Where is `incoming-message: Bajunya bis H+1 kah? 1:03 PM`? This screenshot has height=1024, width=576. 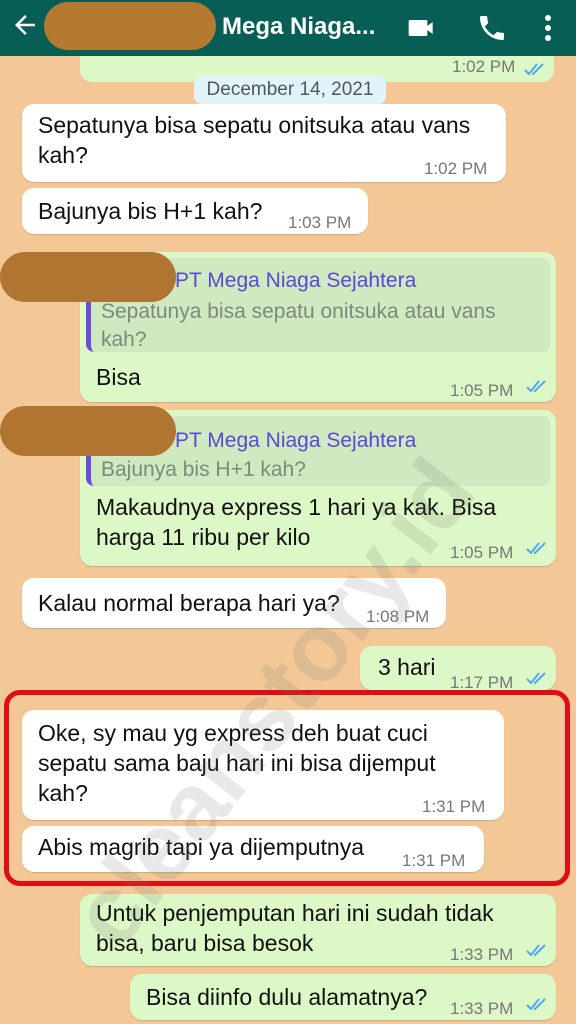
incoming-message: Bajunya bis H+1 kah? 1:03 PM is located at coordinates (195, 211).